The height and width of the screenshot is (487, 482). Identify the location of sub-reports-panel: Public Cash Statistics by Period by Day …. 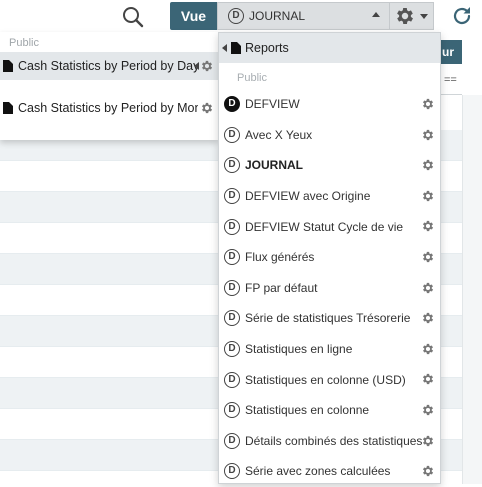
(109, 86).